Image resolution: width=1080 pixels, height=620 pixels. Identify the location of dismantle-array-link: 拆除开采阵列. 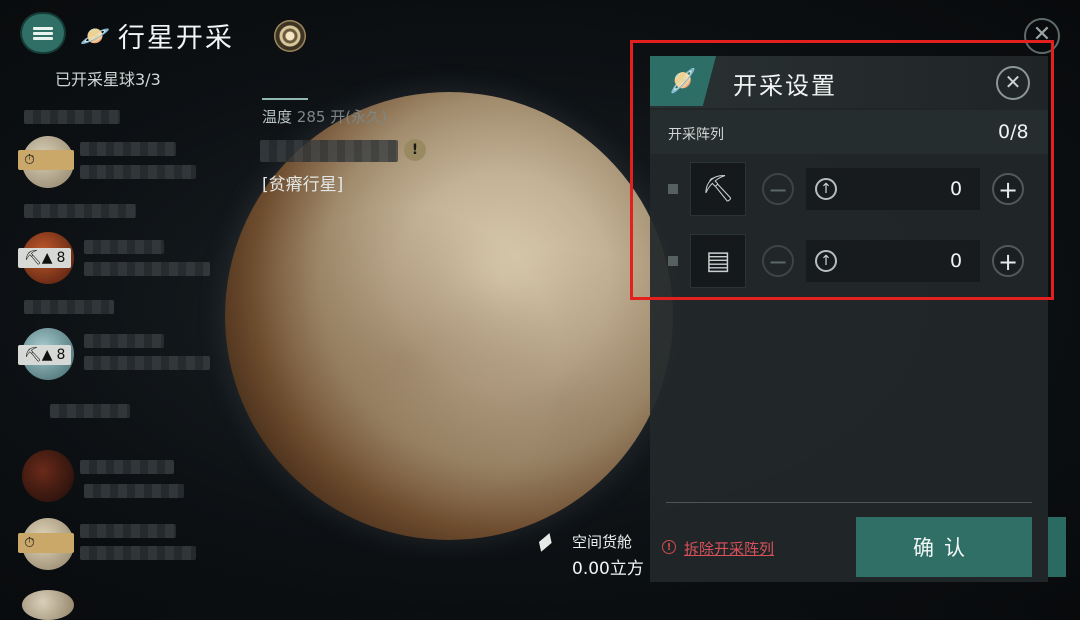
(729, 548).